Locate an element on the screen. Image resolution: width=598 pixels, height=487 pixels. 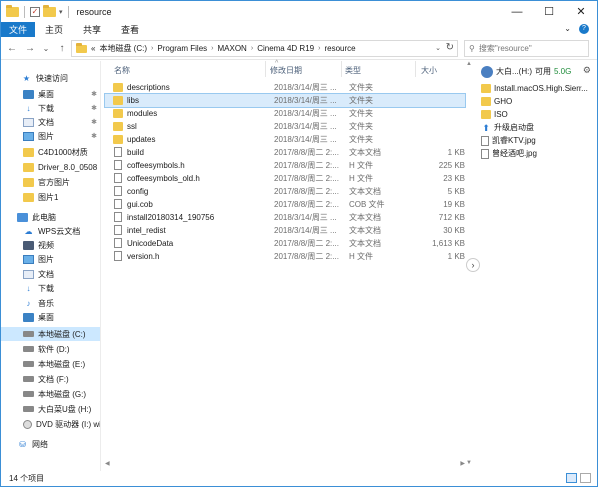
breadcrumb-item: resource is located at coordinates (339, 48).